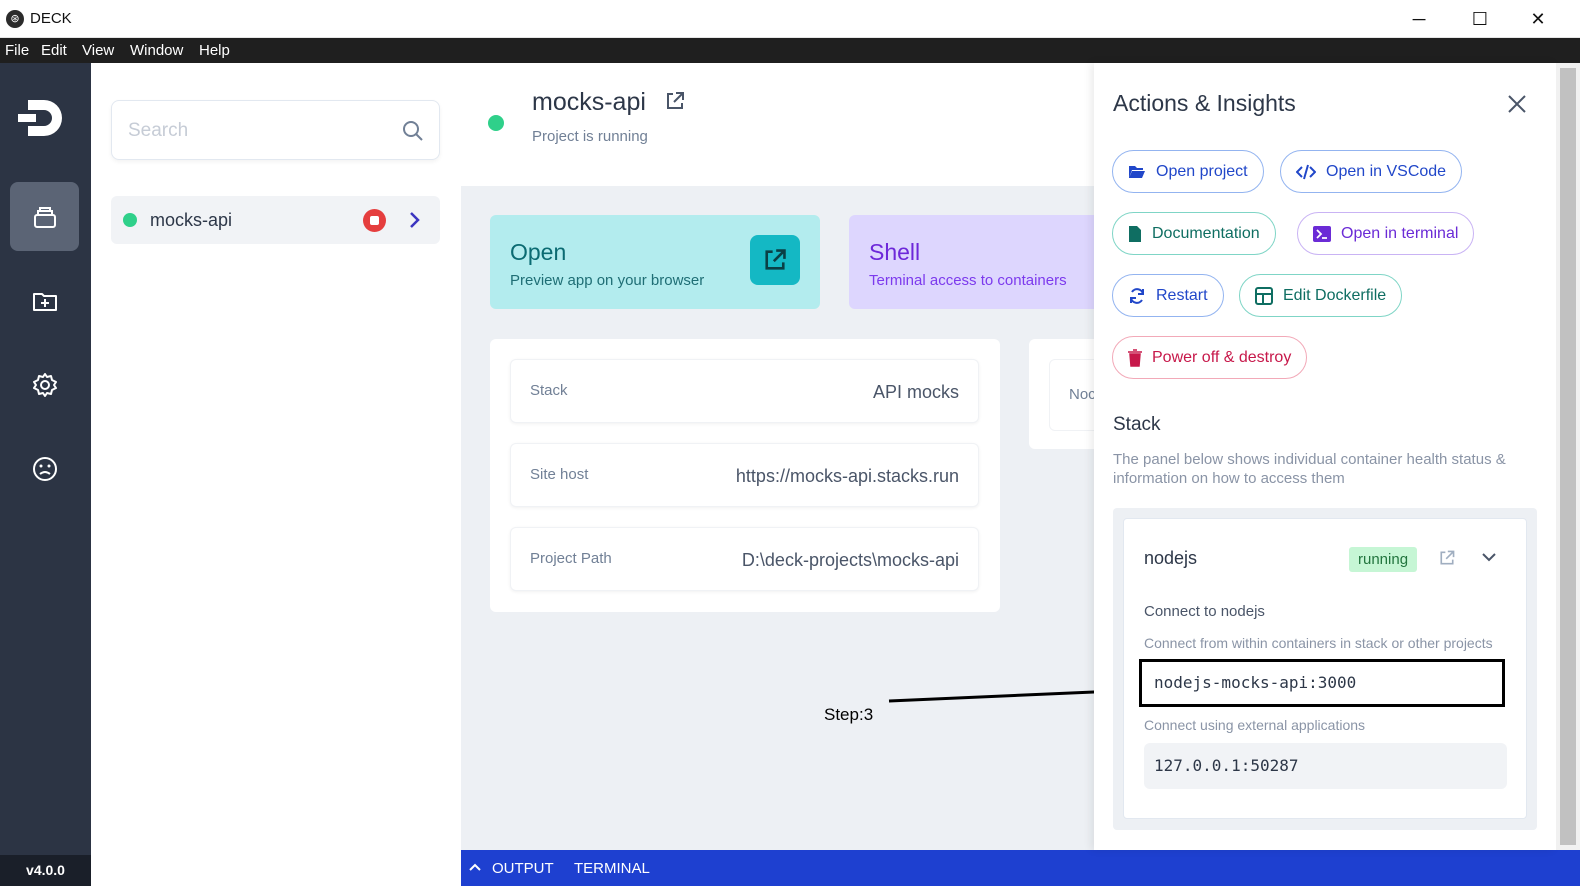 The width and height of the screenshot is (1580, 886). I want to click on projects-nav-button, so click(44, 216).